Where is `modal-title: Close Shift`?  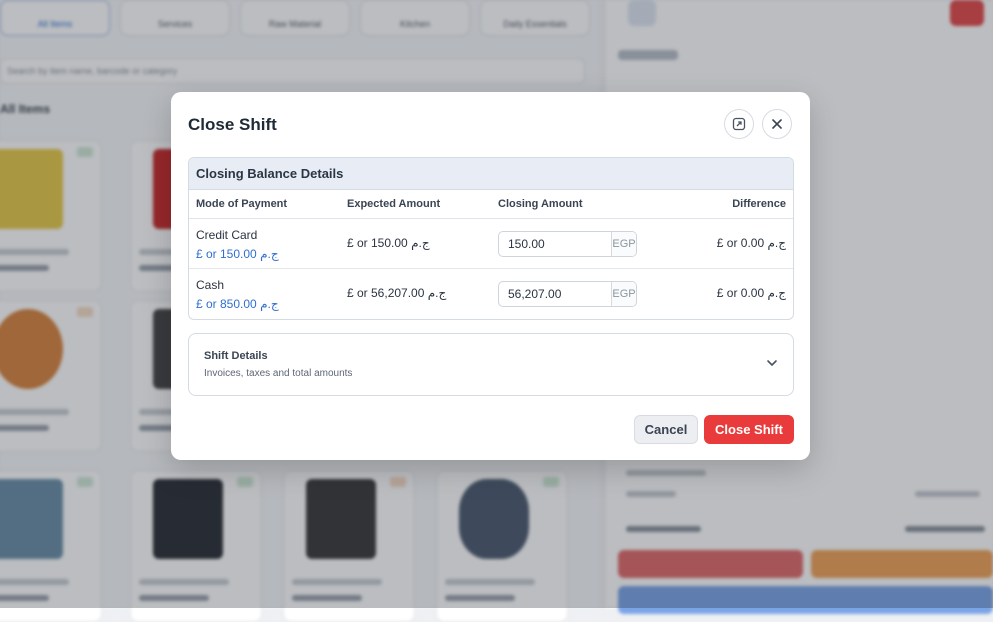
modal-title: Close Shift is located at coordinates (232, 124).